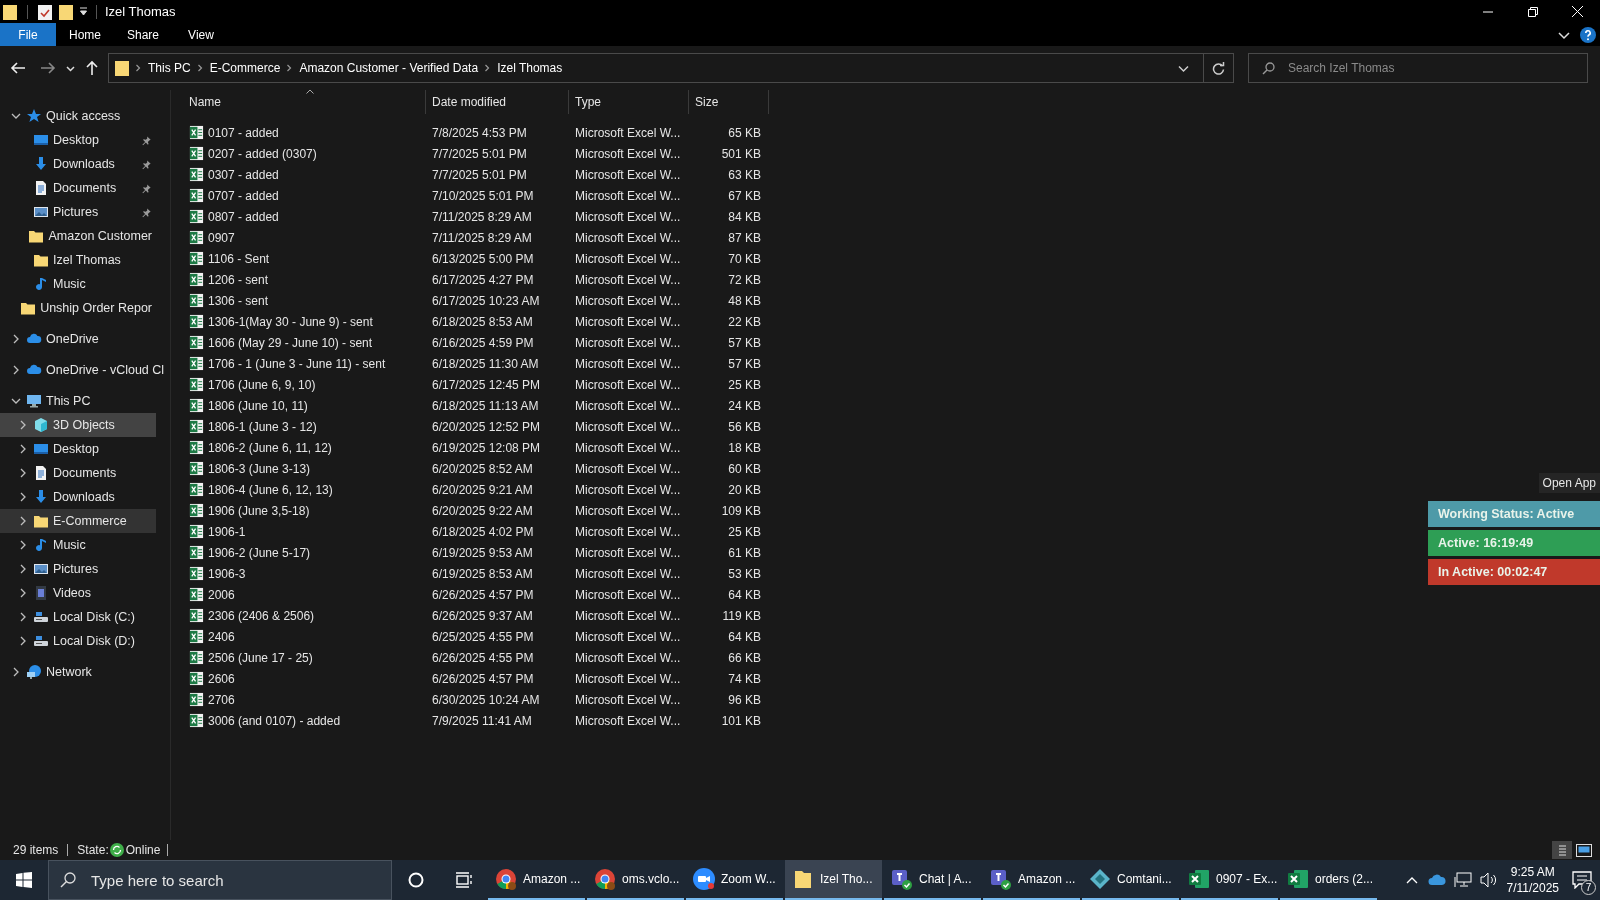  Describe the element at coordinates (389, 68) in the screenshot. I see `breadcrumb-item: Amazon Customer - Verified Data` at that location.